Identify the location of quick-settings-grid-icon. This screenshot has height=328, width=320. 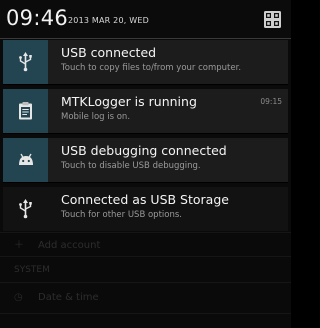
(272, 19).